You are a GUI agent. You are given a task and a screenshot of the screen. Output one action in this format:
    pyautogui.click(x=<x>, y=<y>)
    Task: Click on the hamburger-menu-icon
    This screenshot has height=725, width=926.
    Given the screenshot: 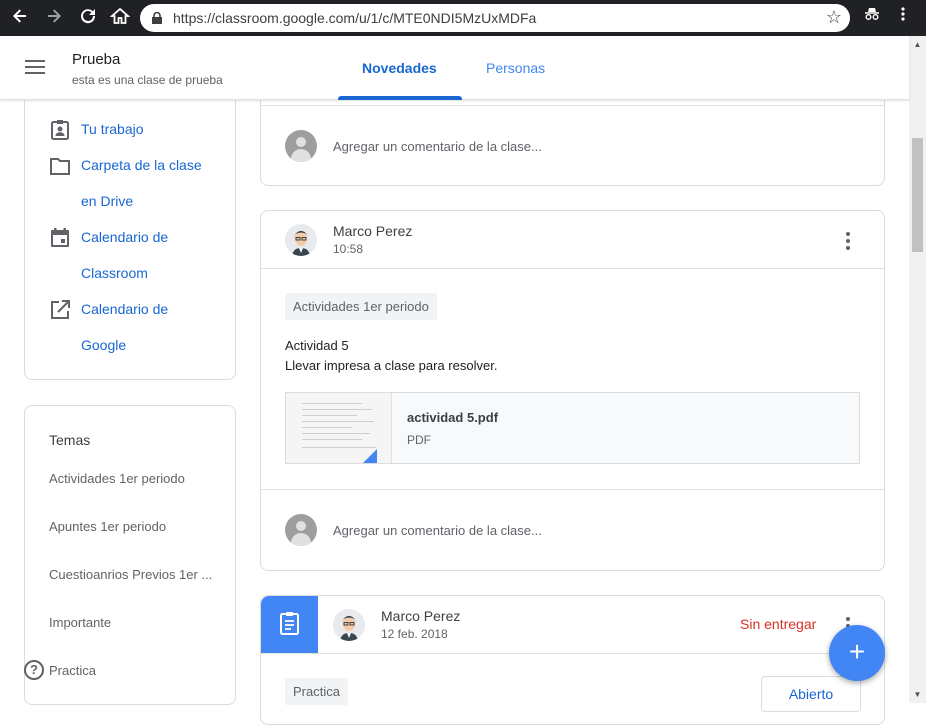 What is the action you would take?
    pyautogui.click(x=35, y=68)
    